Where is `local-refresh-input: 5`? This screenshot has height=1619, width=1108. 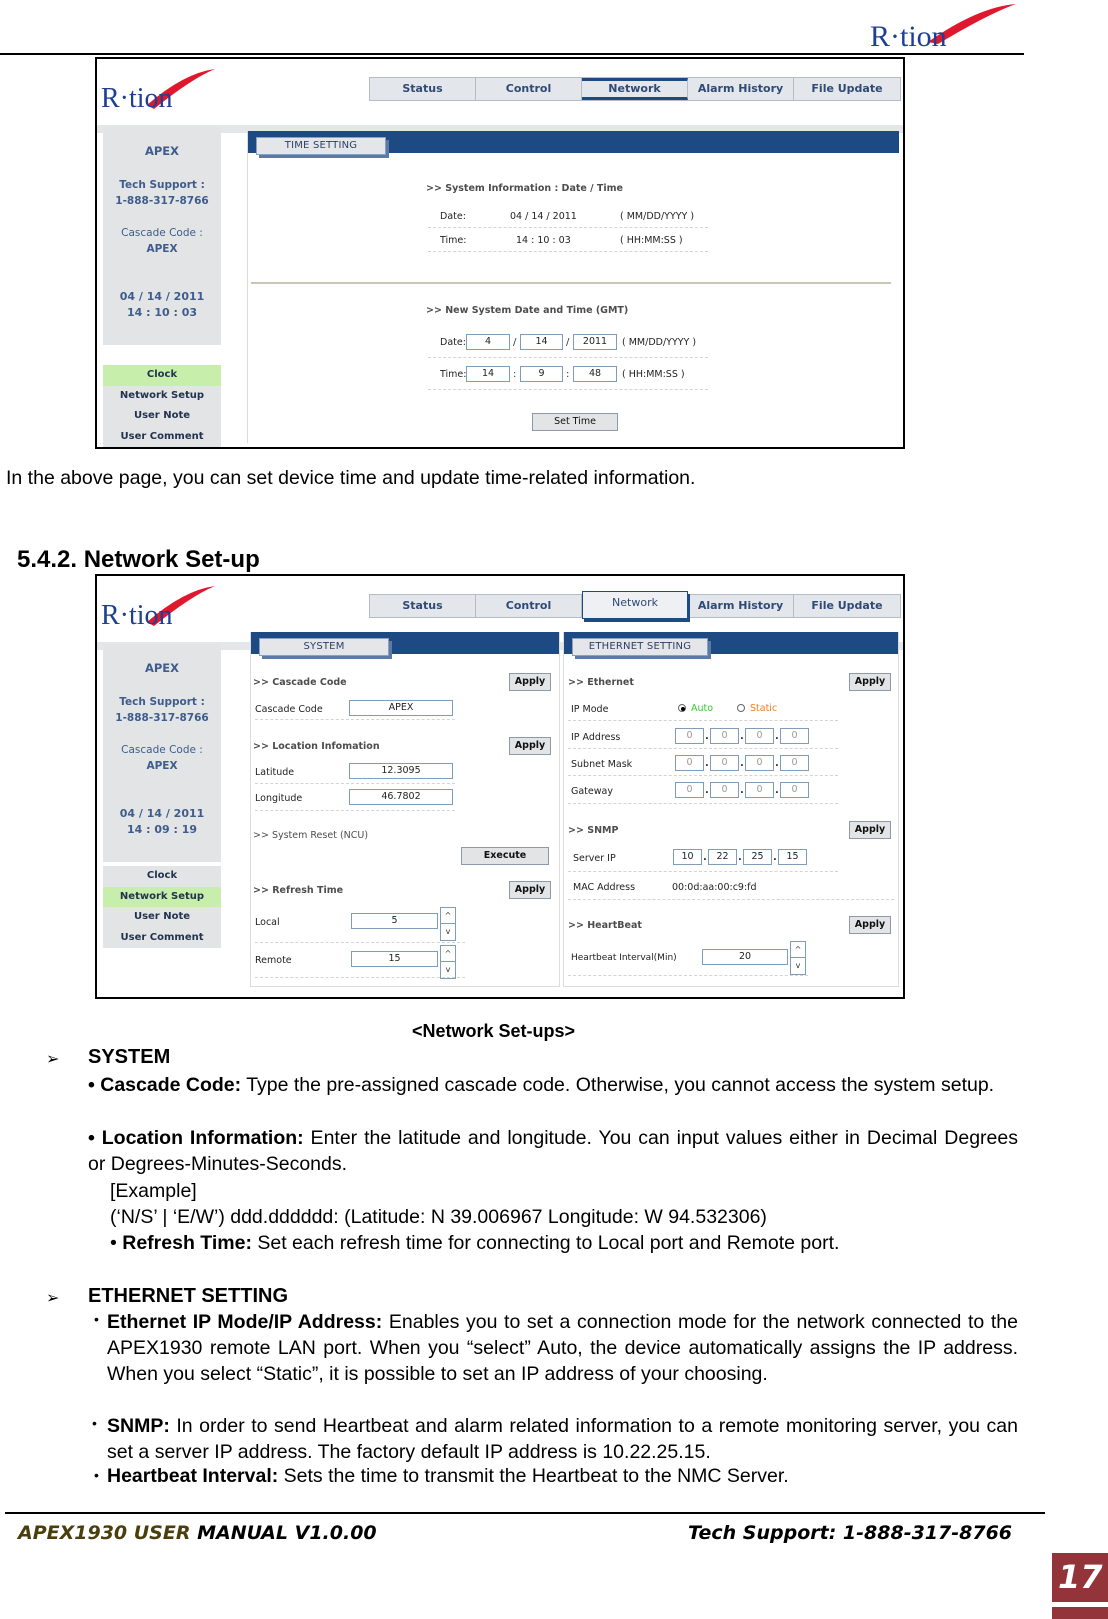 local-refresh-input: 5 is located at coordinates (394, 921).